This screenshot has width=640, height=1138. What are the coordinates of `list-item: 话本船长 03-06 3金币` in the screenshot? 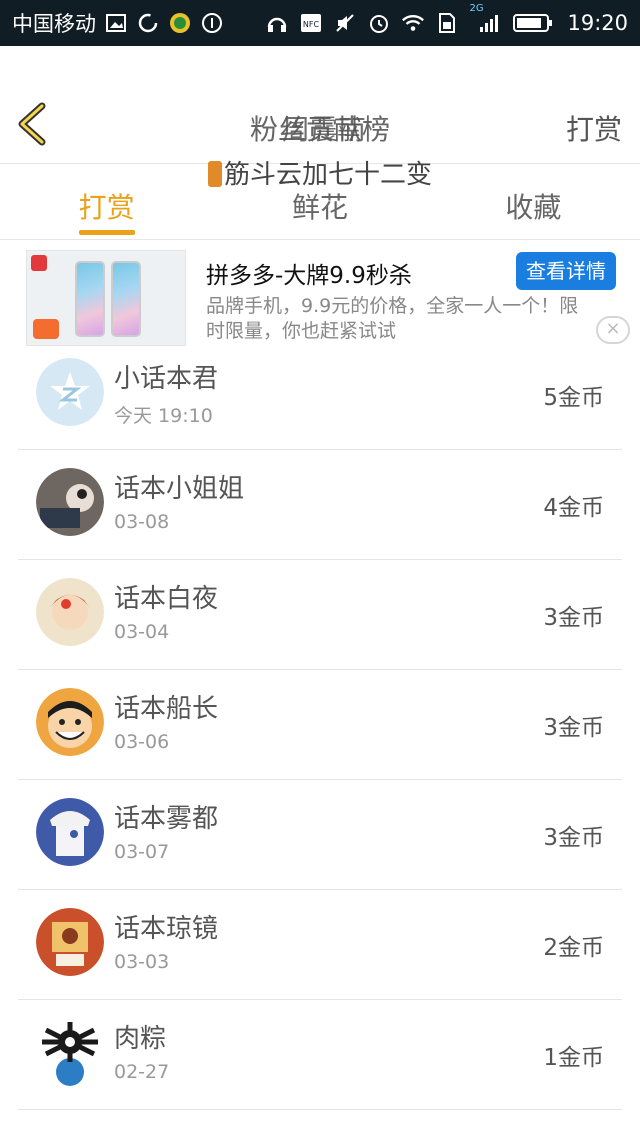 It's located at (320, 725).